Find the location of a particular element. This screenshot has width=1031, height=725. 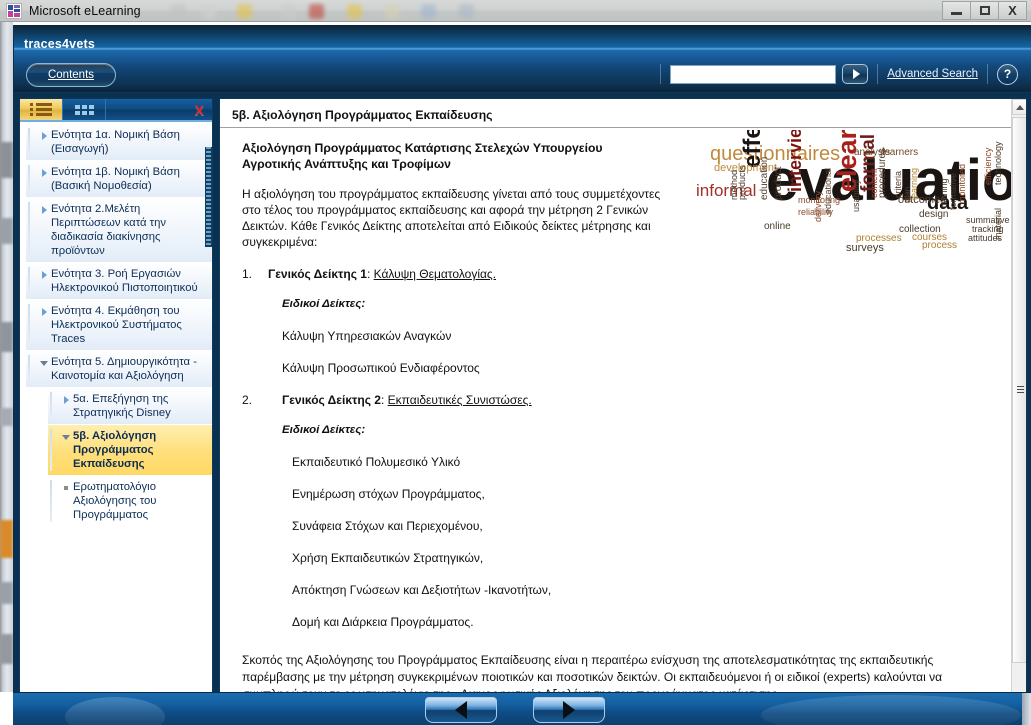

list-view-tab is located at coordinates (41, 109).